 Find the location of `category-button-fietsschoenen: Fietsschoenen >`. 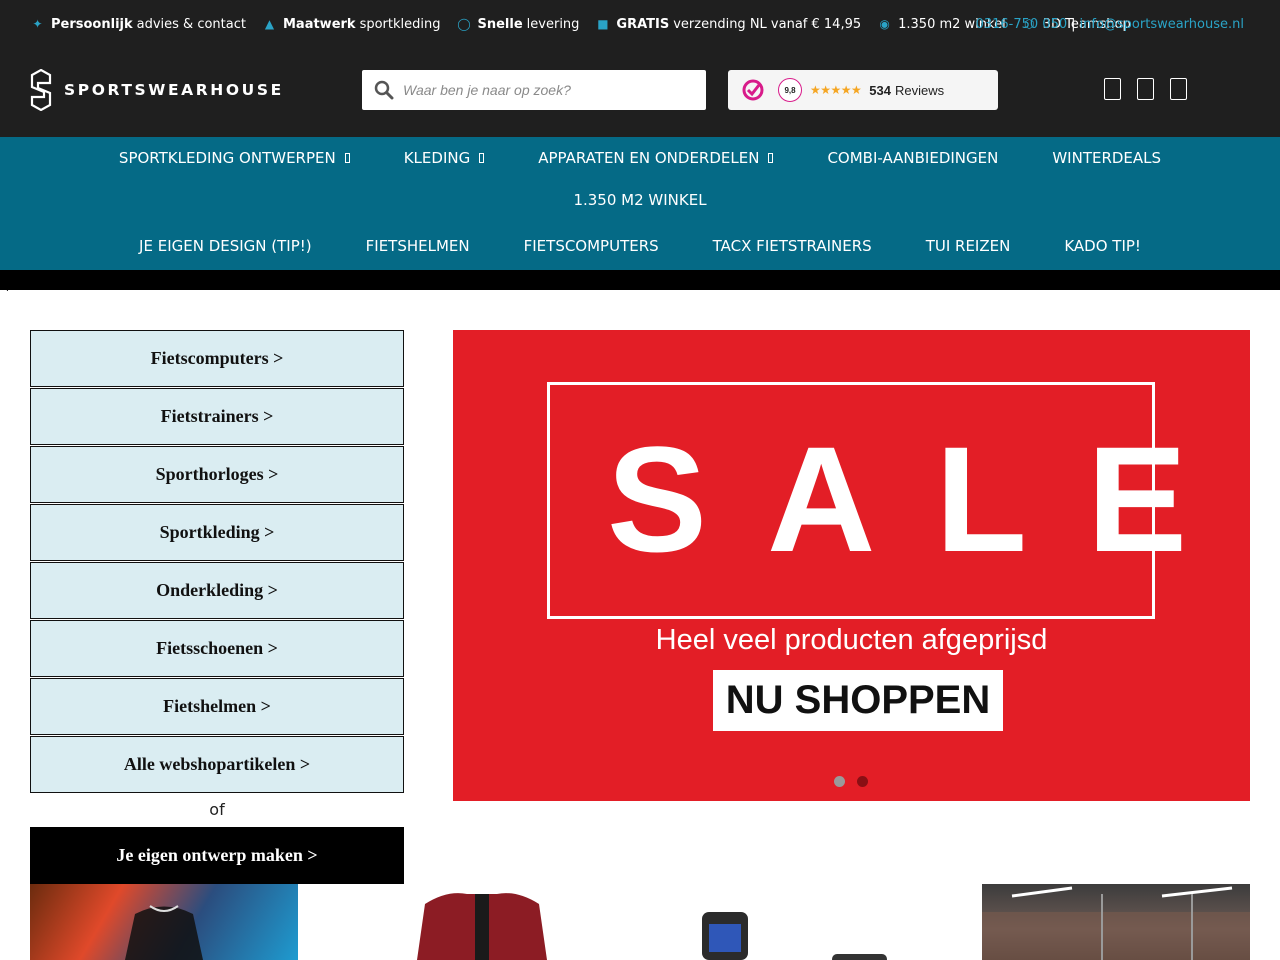

category-button-fietsschoenen: Fietsschoenen > is located at coordinates (217, 648).